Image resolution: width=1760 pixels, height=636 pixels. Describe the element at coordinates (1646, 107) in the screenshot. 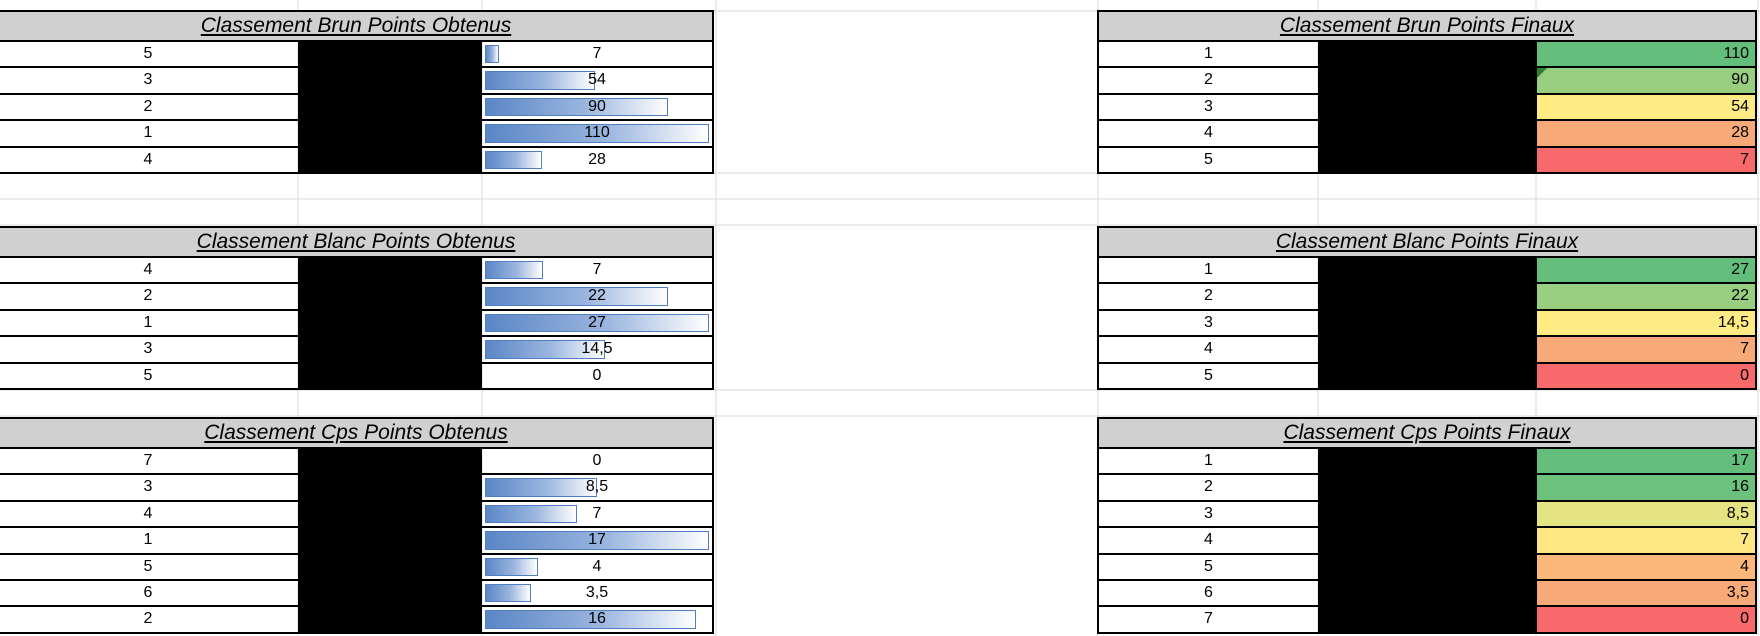

I see `final-points-cell: 54` at that location.